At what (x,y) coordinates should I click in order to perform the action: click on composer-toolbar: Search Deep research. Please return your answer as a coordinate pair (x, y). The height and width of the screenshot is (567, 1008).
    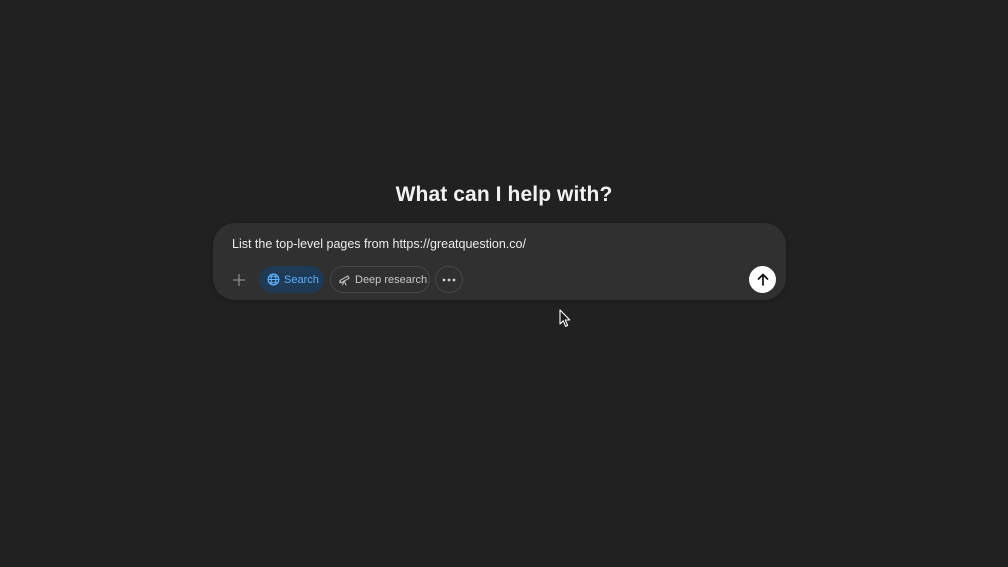
    Looking at the image, I should click on (499, 279).